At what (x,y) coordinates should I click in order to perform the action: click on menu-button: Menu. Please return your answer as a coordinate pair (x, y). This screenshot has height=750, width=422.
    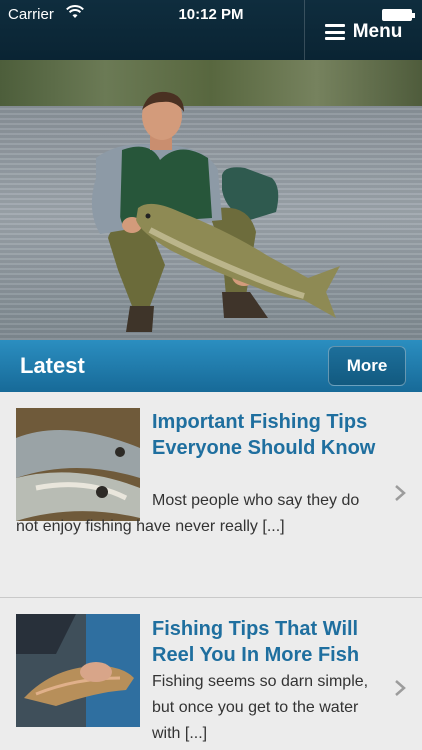
    Looking at the image, I should click on (363, 30).